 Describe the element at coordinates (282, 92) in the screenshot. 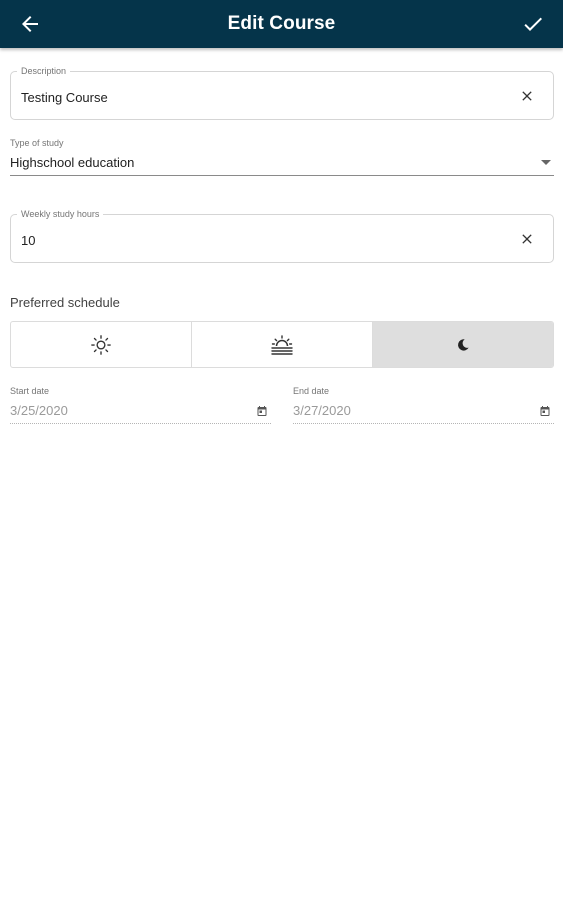

I see `description-field: Description Testing Course` at that location.